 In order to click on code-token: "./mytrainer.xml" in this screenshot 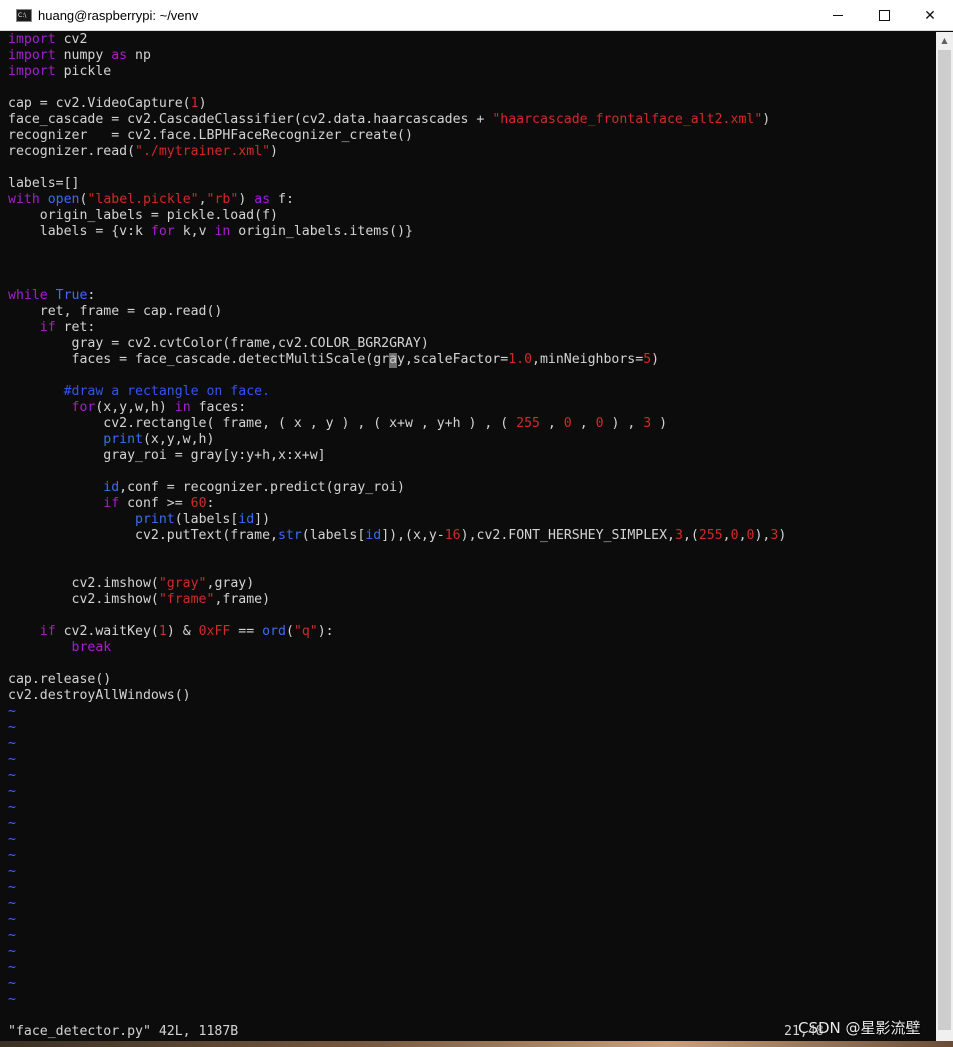, I will do `click(203, 151)`.